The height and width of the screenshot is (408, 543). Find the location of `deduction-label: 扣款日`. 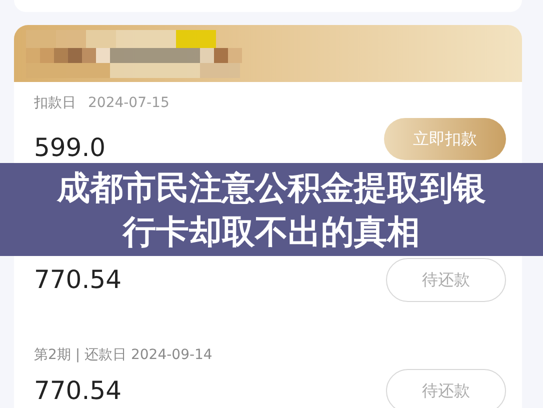

deduction-label: 扣款日 is located at coordinates (55, 103).